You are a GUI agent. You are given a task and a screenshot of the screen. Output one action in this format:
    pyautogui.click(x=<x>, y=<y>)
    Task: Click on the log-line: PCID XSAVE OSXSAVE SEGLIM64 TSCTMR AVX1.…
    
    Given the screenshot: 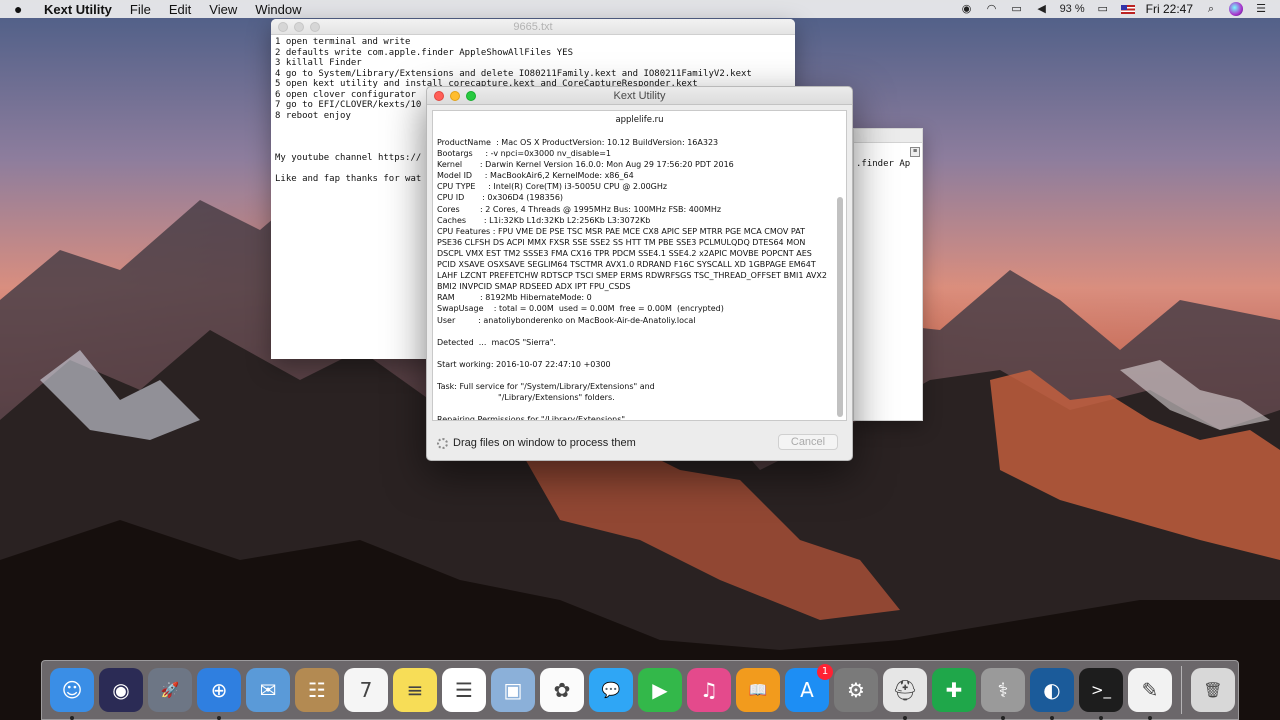 What is the action you would take?
    pyautogui.click(x=626, y=265)
    